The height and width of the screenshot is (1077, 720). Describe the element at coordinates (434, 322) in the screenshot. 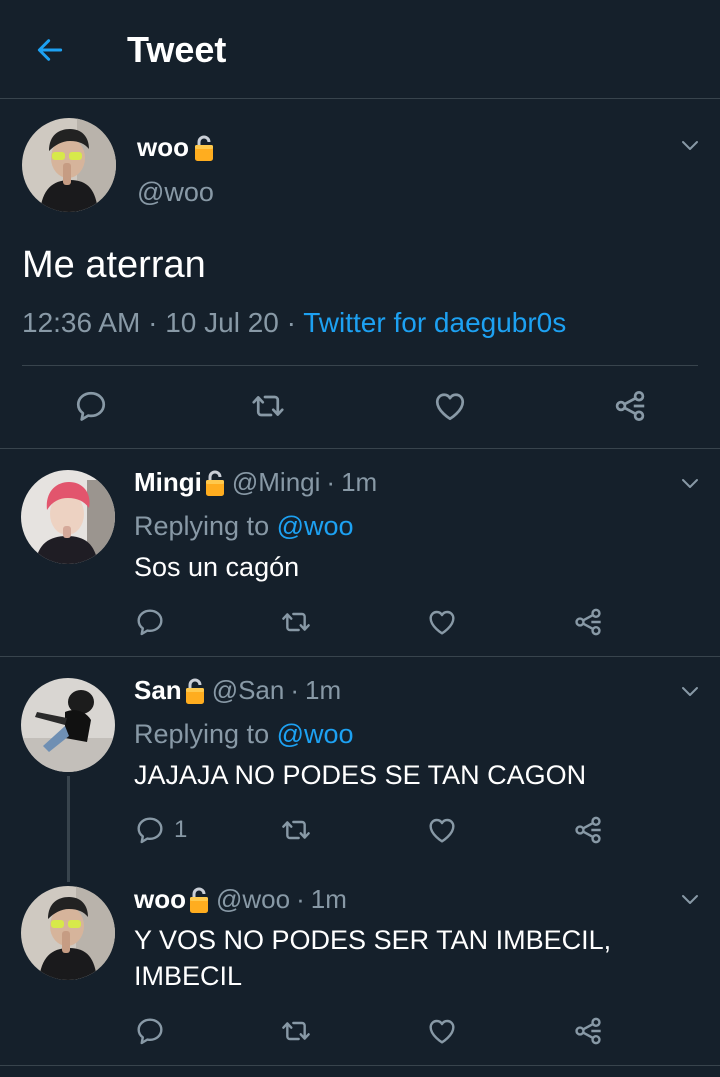

I see `tweet-source-link: Twitter for daegubr0s` at that location.